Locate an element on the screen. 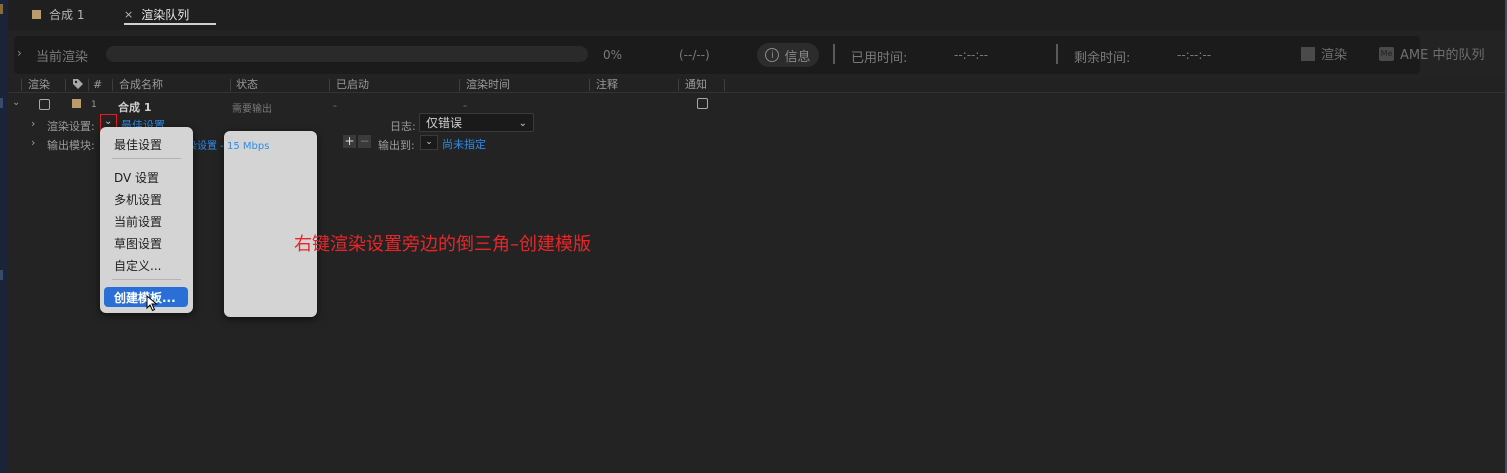 The image size is (1507, 473). render-settings-label: 渲染设置: is located at coordinates (71, 126).